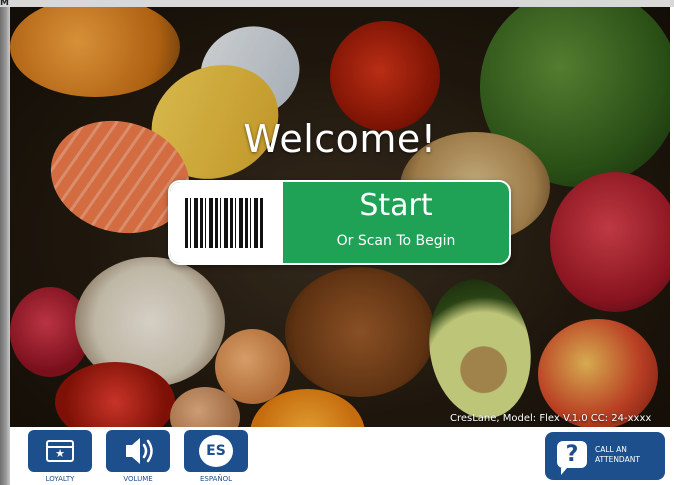 Image resolution: width=674 pixels, height=485 pixels. I want to click on start-button: Start Or Scan To Begin, so click(339, 222).